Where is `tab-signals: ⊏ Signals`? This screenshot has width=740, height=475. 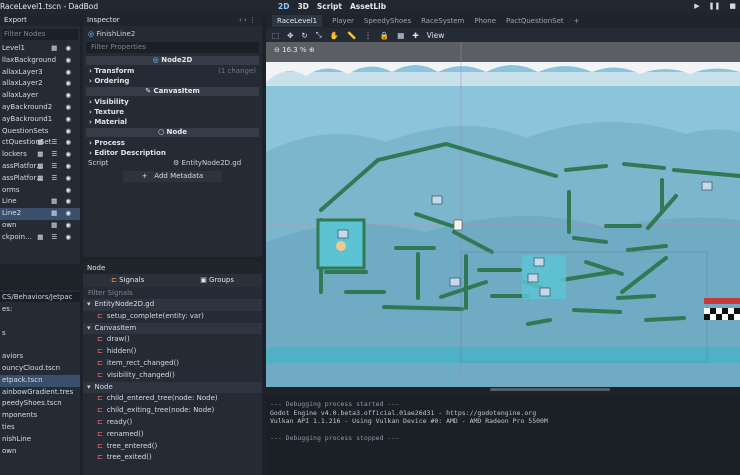
tab-signals: ⊏ Signals is located at coordinates (127, 280).